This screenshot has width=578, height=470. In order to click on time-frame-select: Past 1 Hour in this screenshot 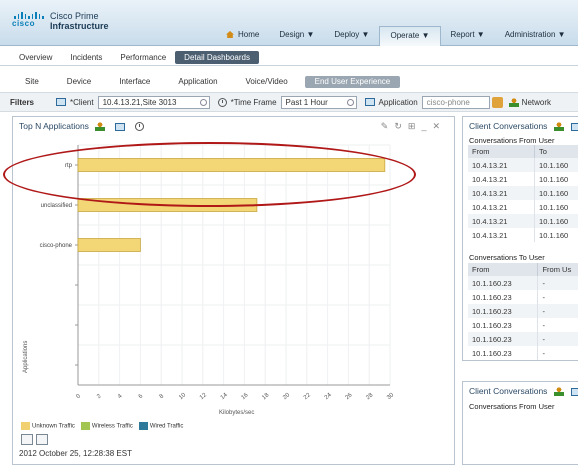, I will do `click(318, 102)`.